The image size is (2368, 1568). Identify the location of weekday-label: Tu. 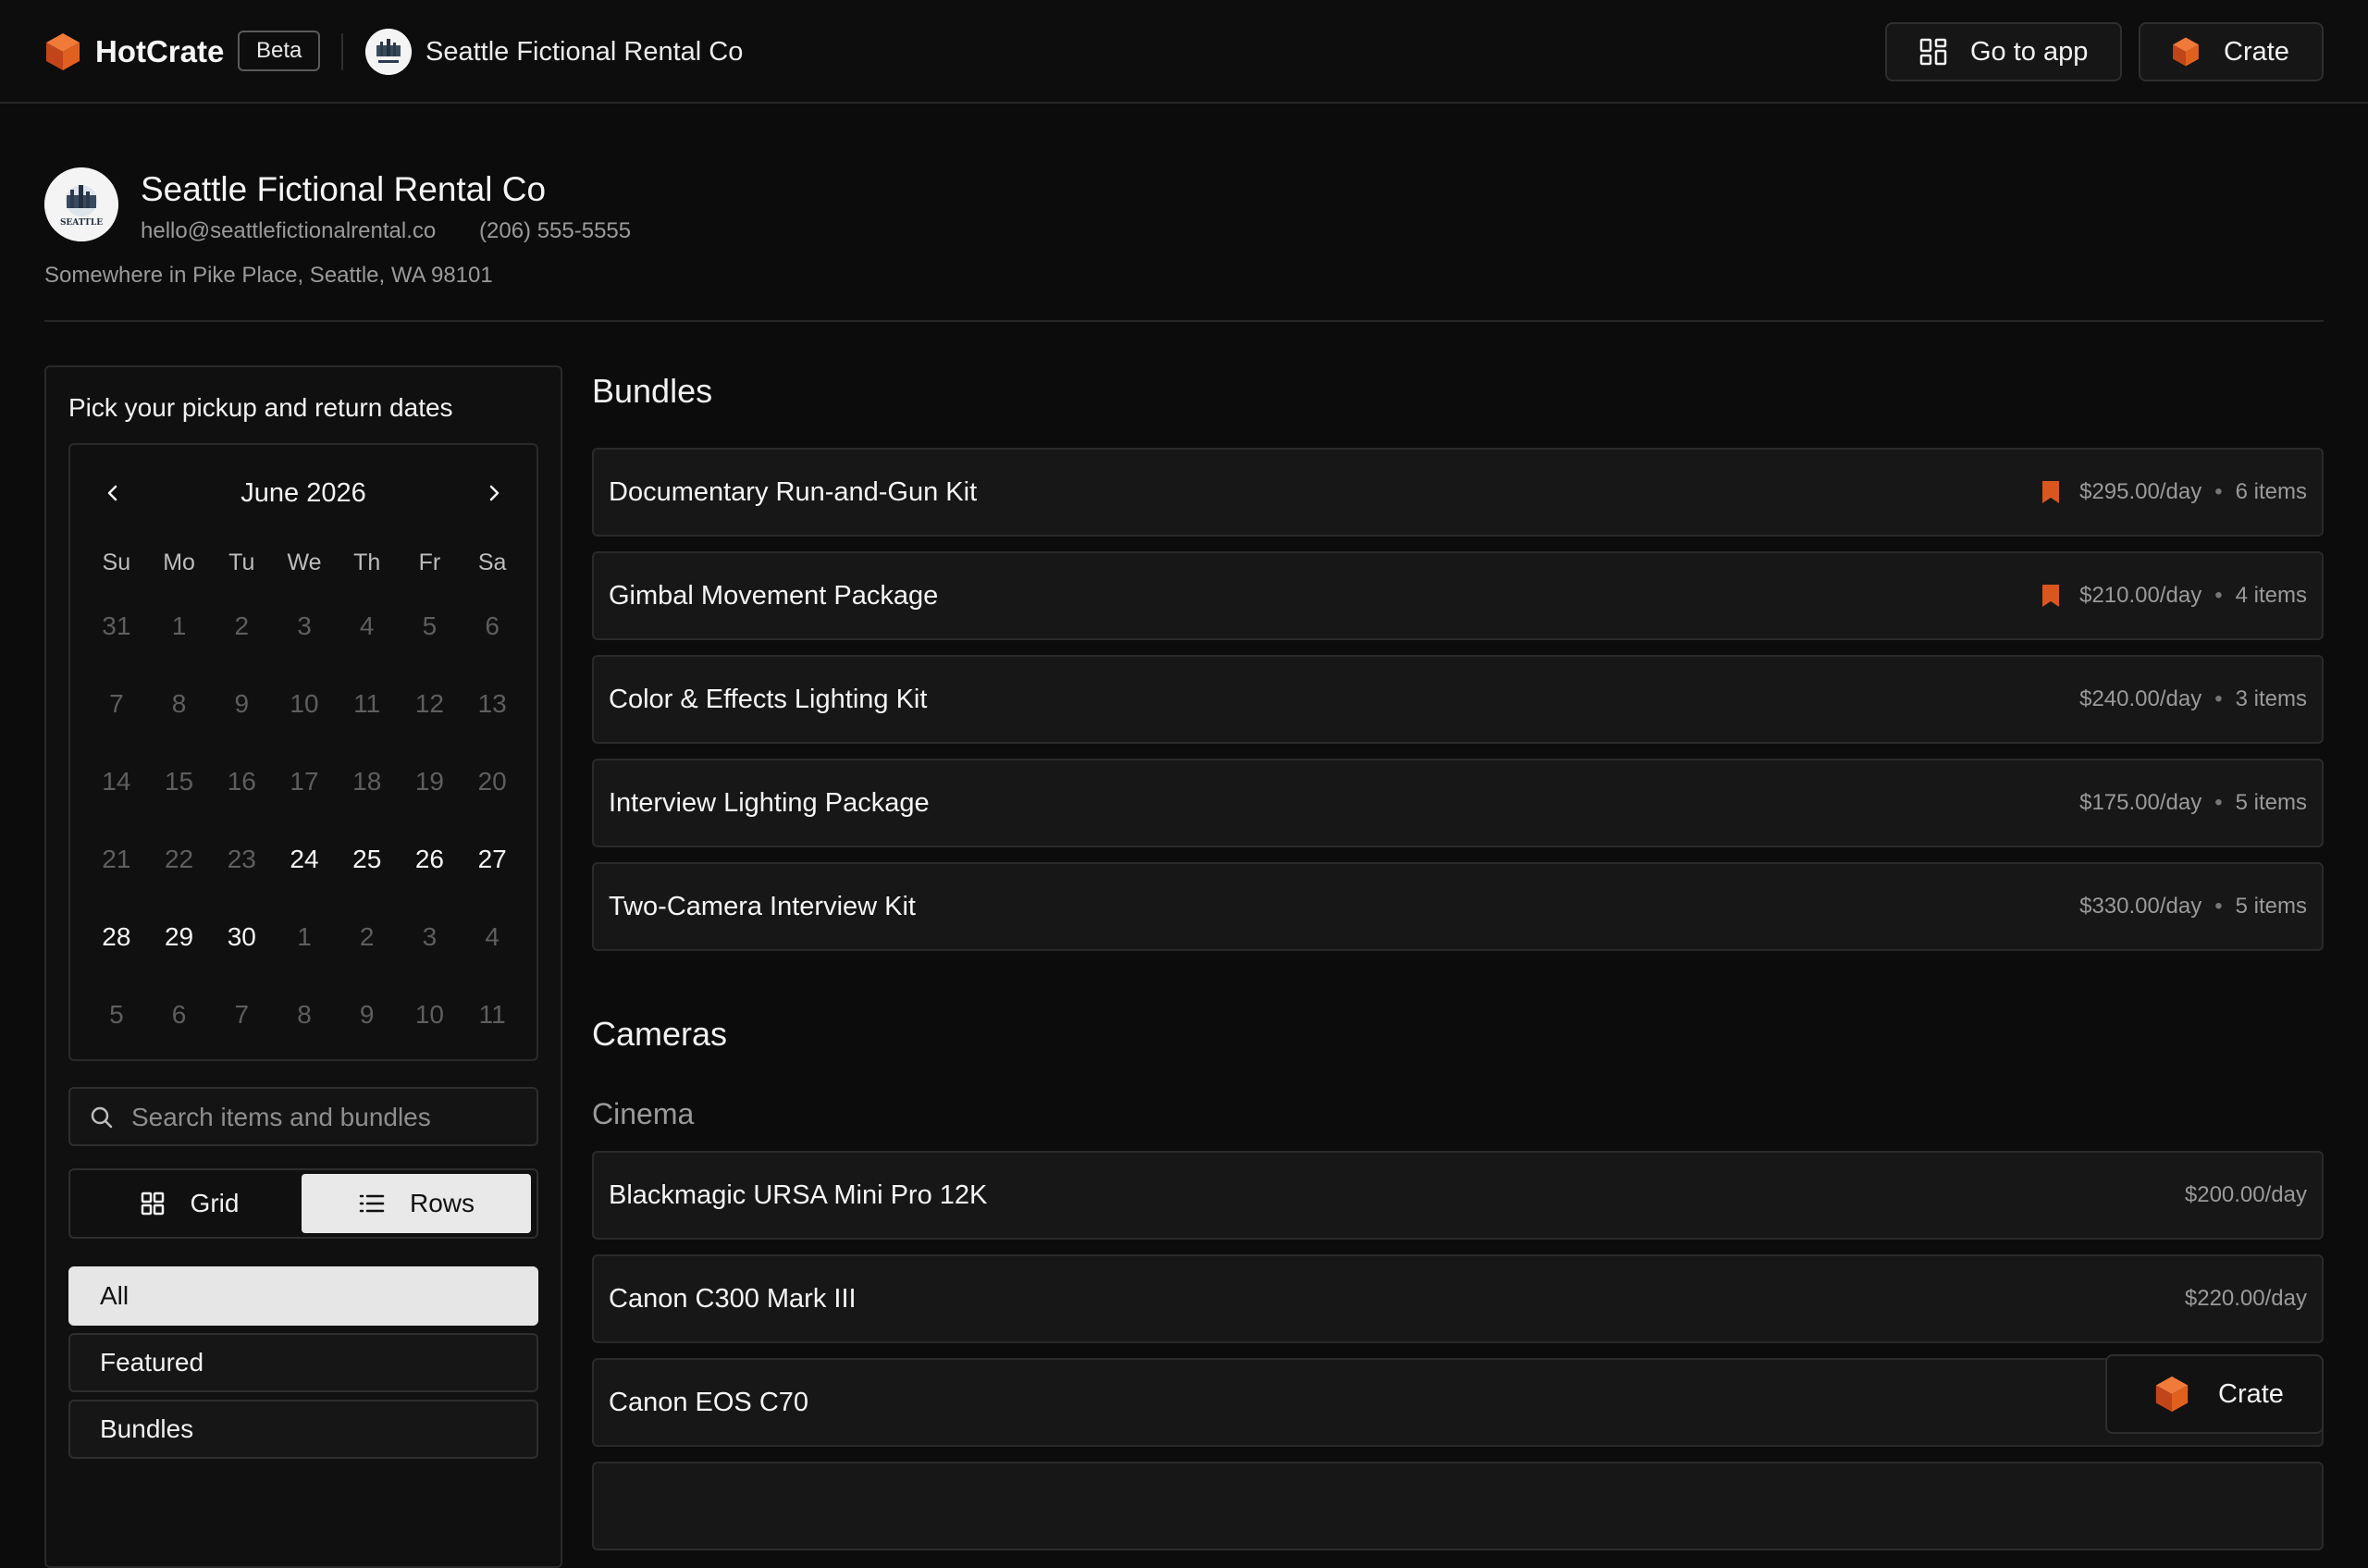
(242, 562).